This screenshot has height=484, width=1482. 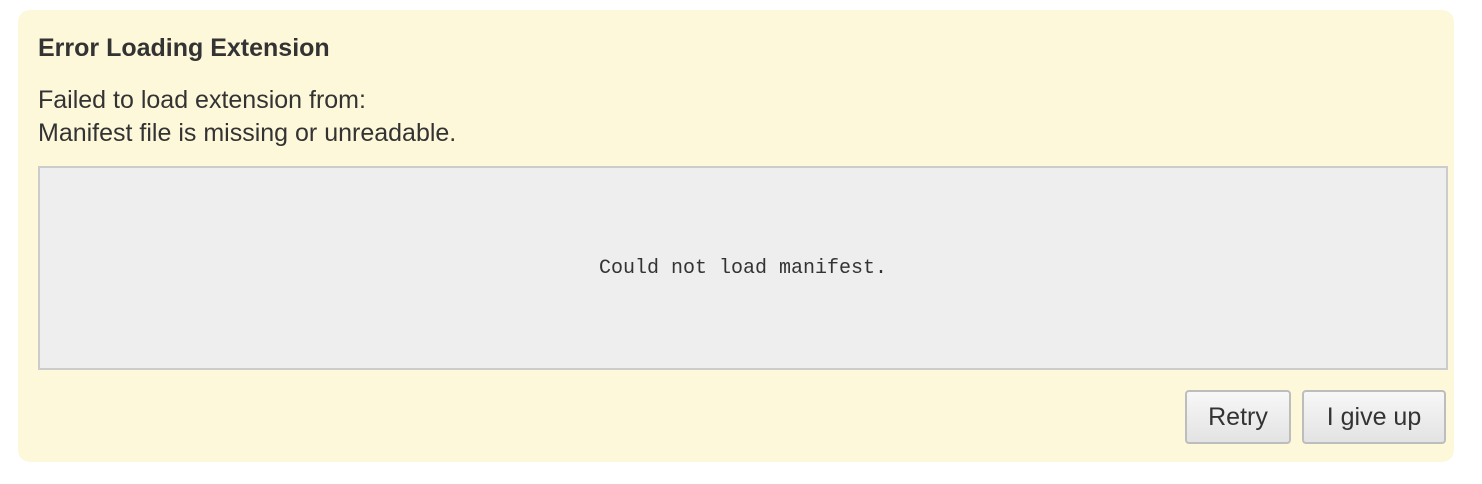 What do you see at coordinates (184, 48) in the screenshot?
I see `dialog-title: Error Loading Extension` at bounding box center [184, 48].